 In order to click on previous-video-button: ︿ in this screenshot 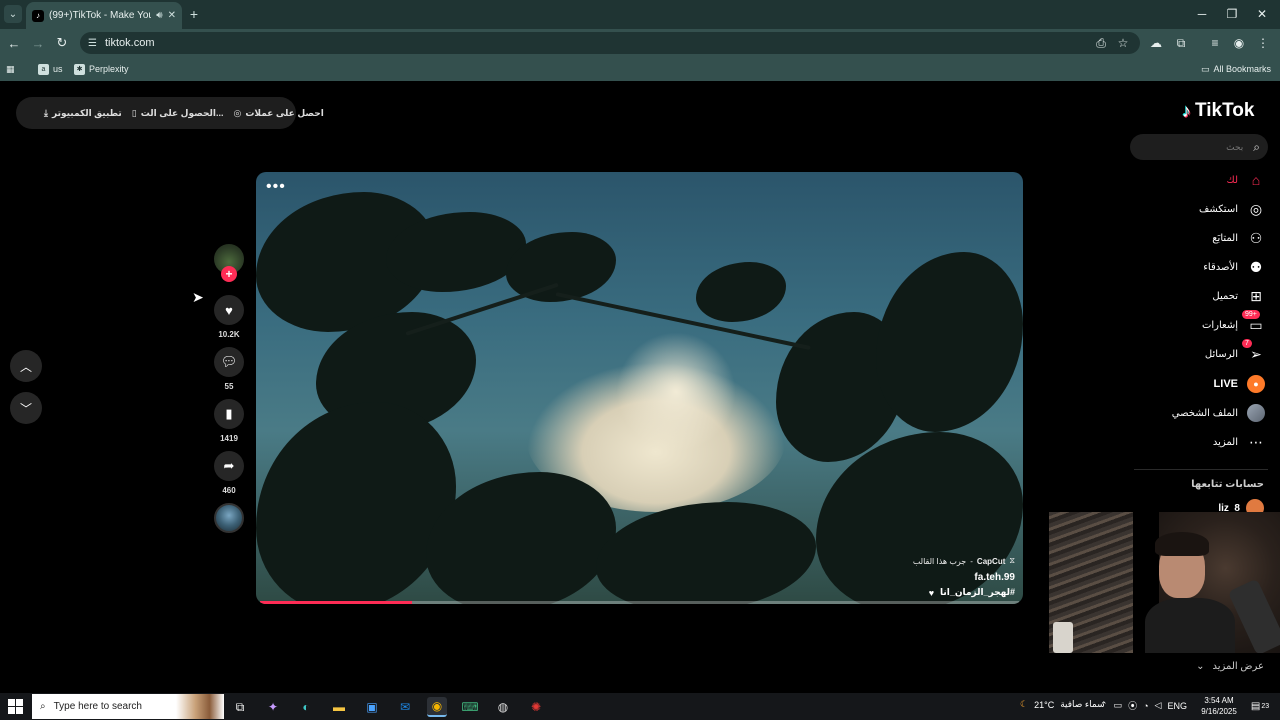, I will do `click(26, 366)`.